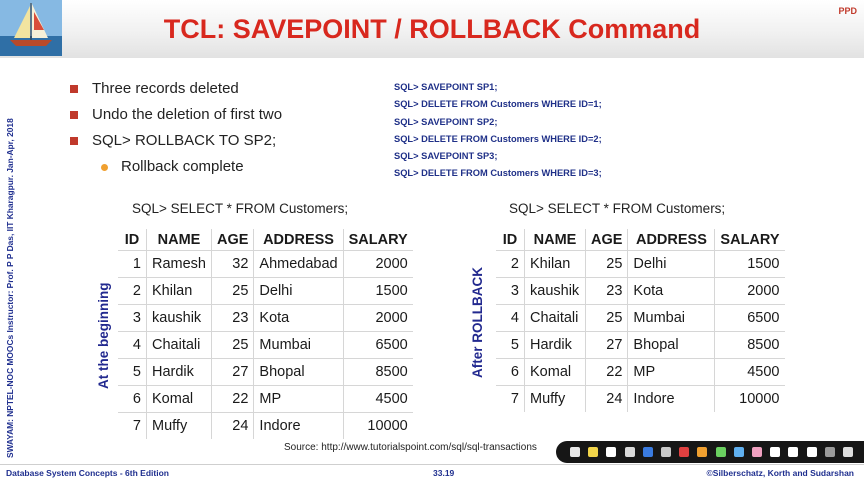 Image resolution: width=864 pixels, height=481 pixels. Describe the element at coordinates (606, 345) in the screenshot. I see `table-cell: 27` at that location.